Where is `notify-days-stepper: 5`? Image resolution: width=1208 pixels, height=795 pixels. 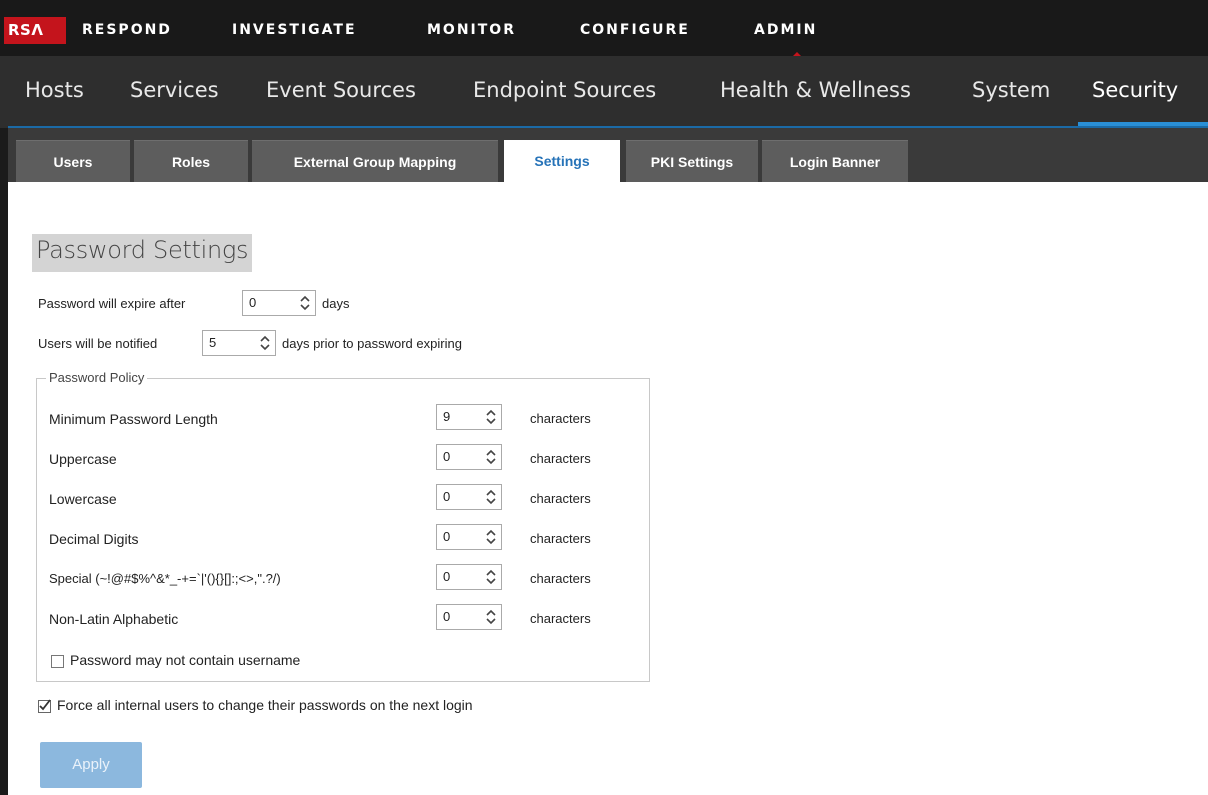
notify-days-stepper: 5 is located at coordinates (239, 343).